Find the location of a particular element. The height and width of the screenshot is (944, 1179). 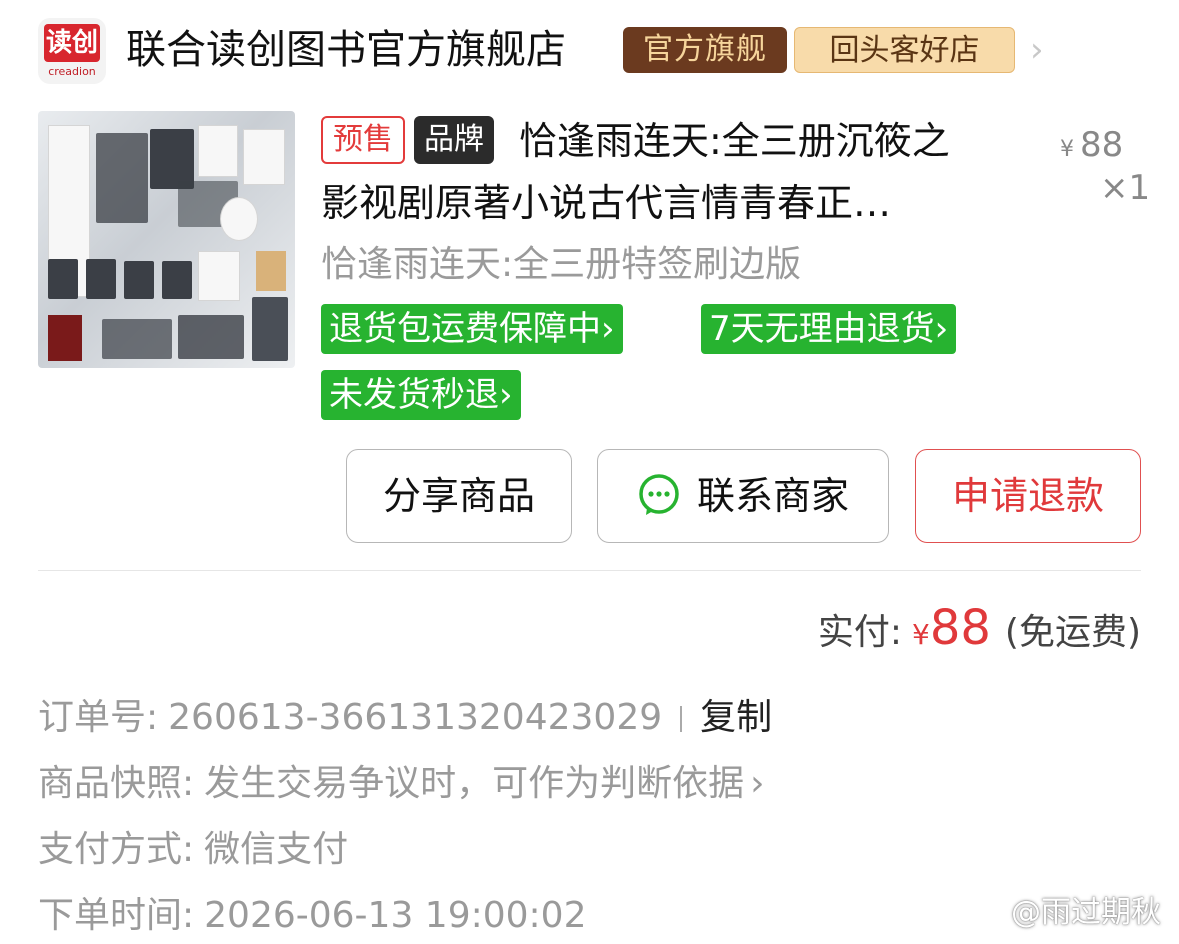

service-return-shipping: 退货包运费保障中› is located at coordinates (472, 329).